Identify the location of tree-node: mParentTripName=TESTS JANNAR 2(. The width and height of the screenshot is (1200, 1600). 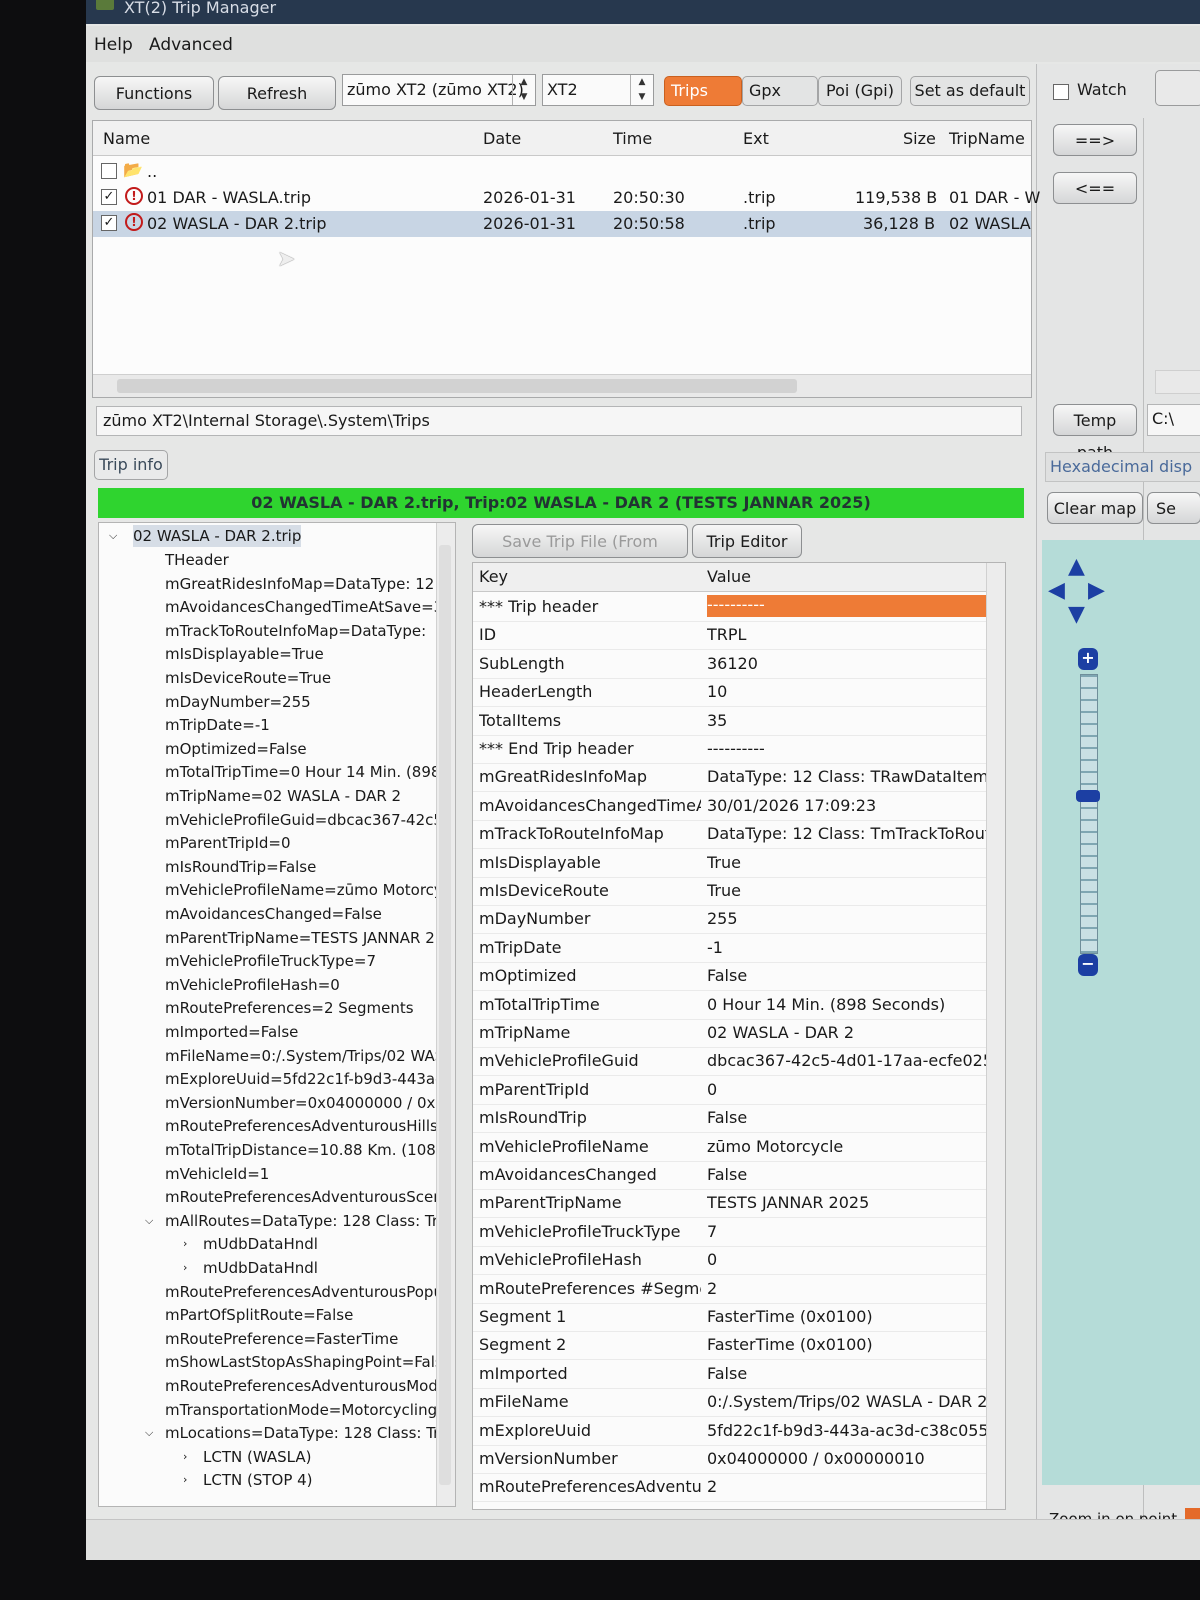
(303, 938).